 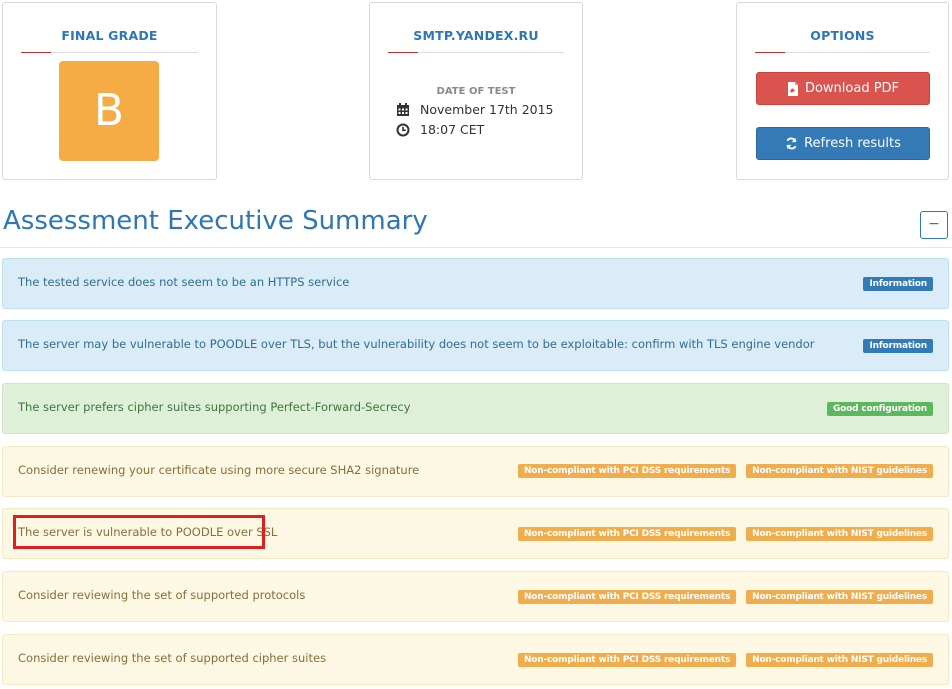 I want to click on pdf-file-icon, so click(x=792, y=88).